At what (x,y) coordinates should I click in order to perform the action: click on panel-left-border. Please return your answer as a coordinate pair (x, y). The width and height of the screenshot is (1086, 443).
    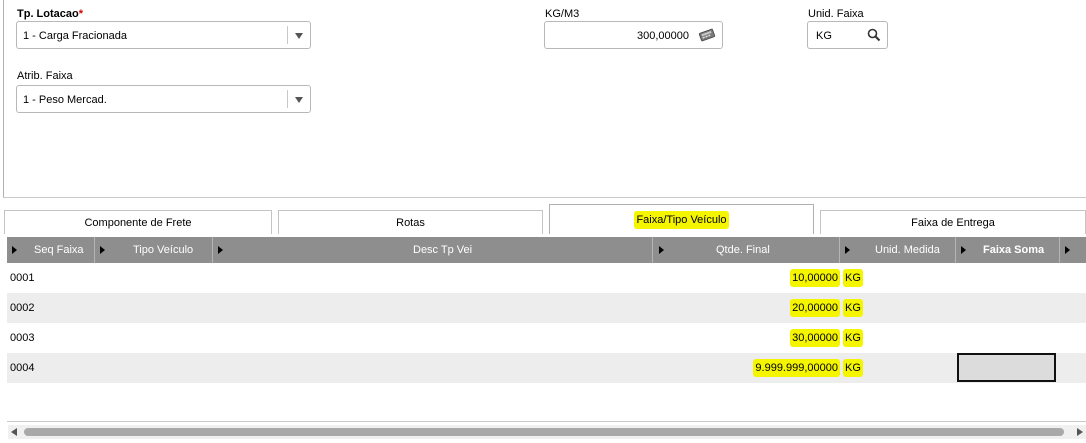
    Looking at the image, I should click on (3, 99).